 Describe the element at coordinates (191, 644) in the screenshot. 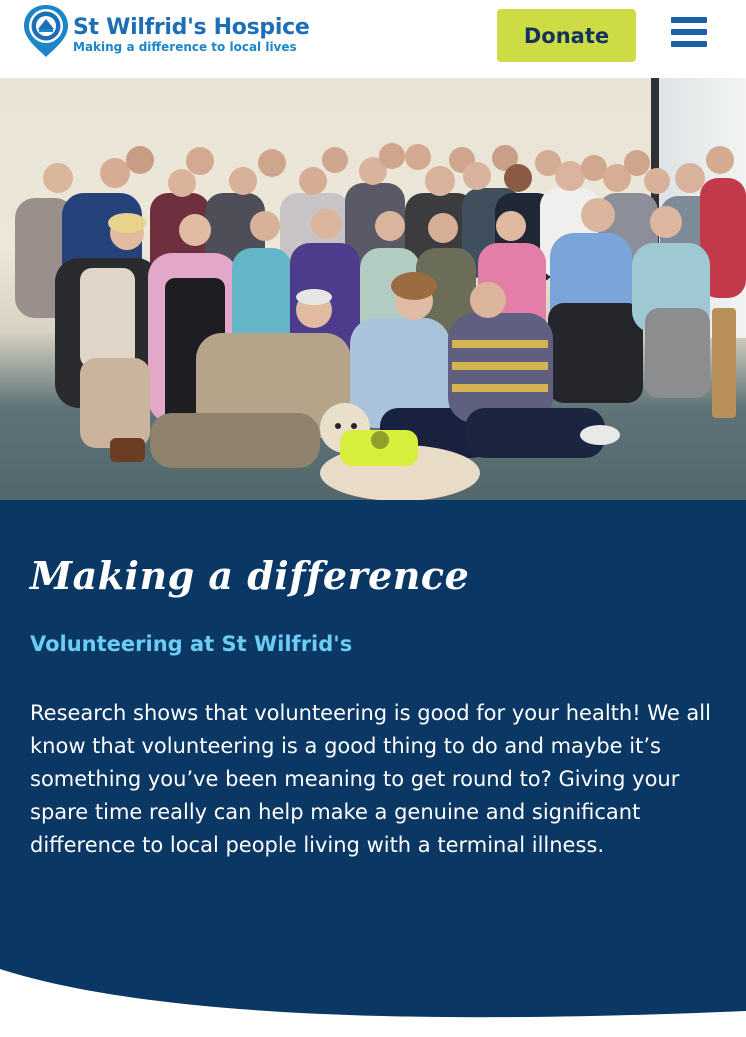

I see `section-subheading: Volunteering at St Wilfrid's` at that location.